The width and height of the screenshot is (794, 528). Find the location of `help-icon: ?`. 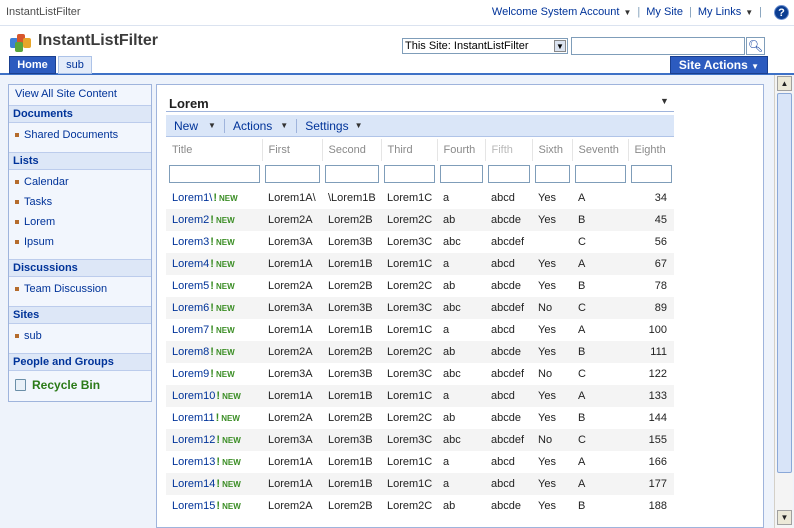

help-icon: ? is located at coordinates (781, 12).